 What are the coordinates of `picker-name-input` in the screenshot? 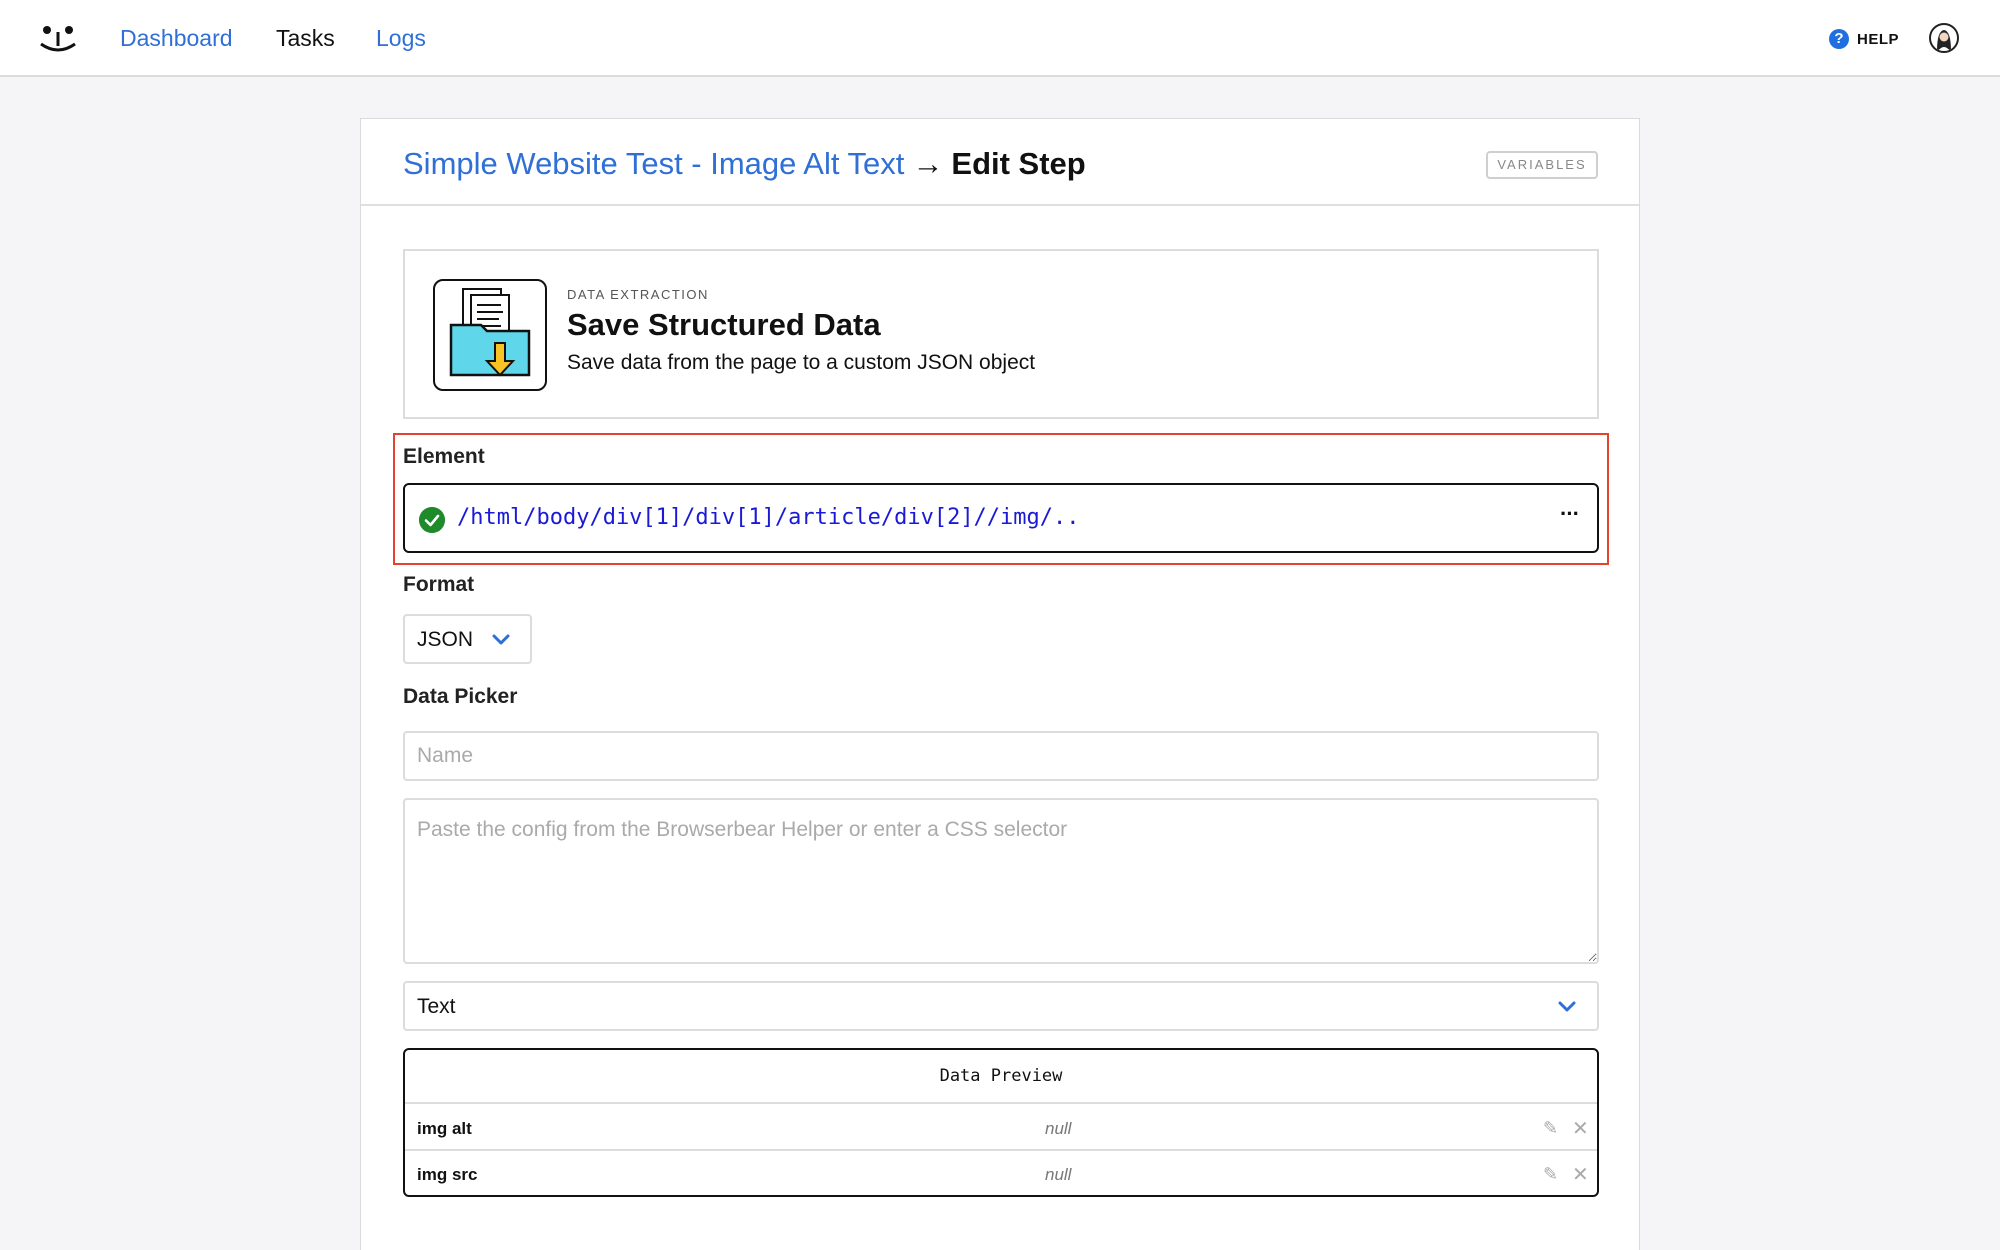 It's located at (1001, 756).